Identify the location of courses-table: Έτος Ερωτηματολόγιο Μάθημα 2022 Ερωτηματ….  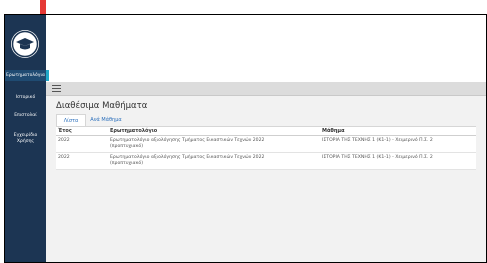
(266, 148).